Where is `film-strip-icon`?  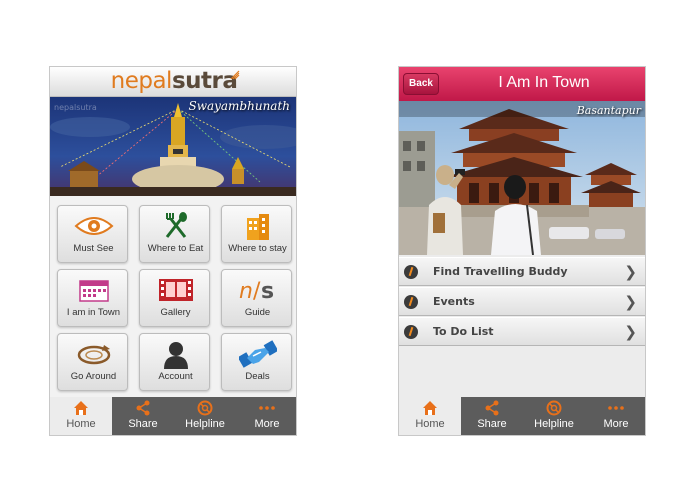 film-strip-icon is located at coordinates (175, 290).